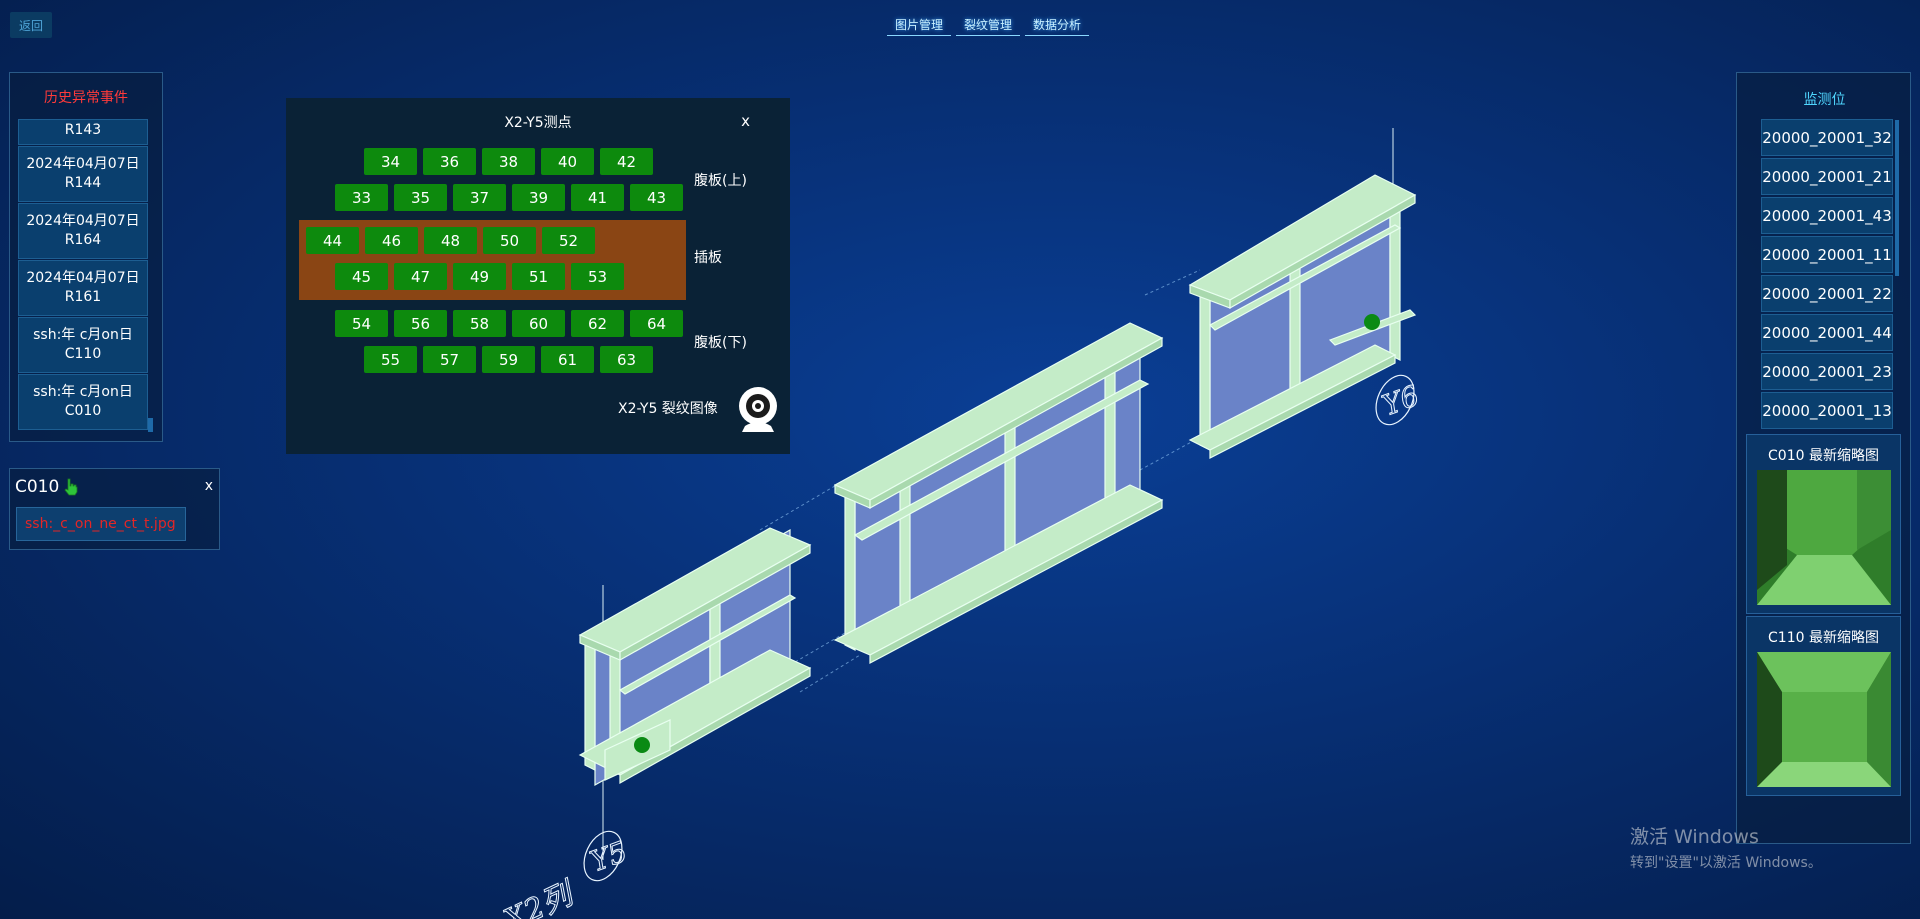  I want to click on monitor-item: 20000_20001_32, so click(1827, 137).